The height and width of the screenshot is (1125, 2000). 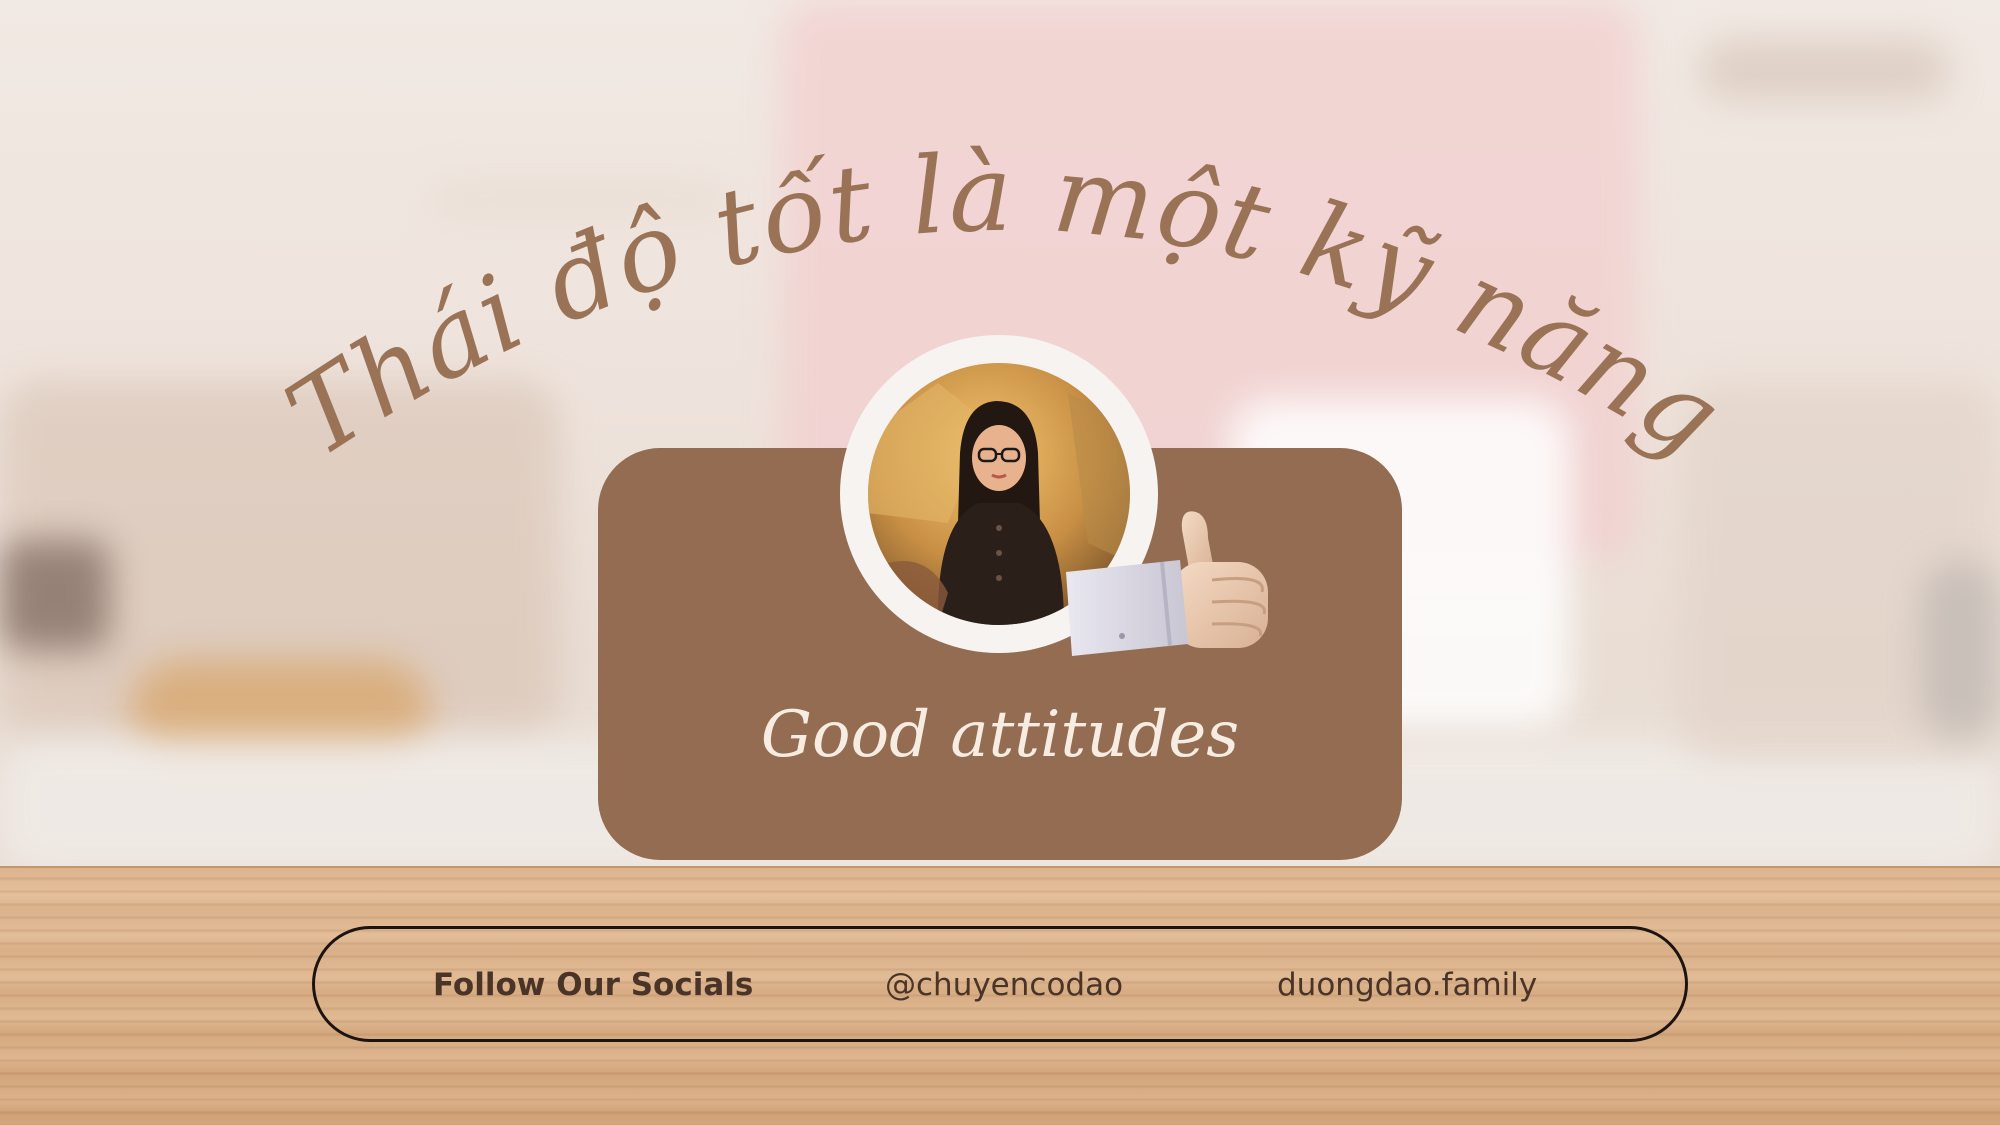 I want to click on thumbs-up-icon, so click(x=1171, y=583).